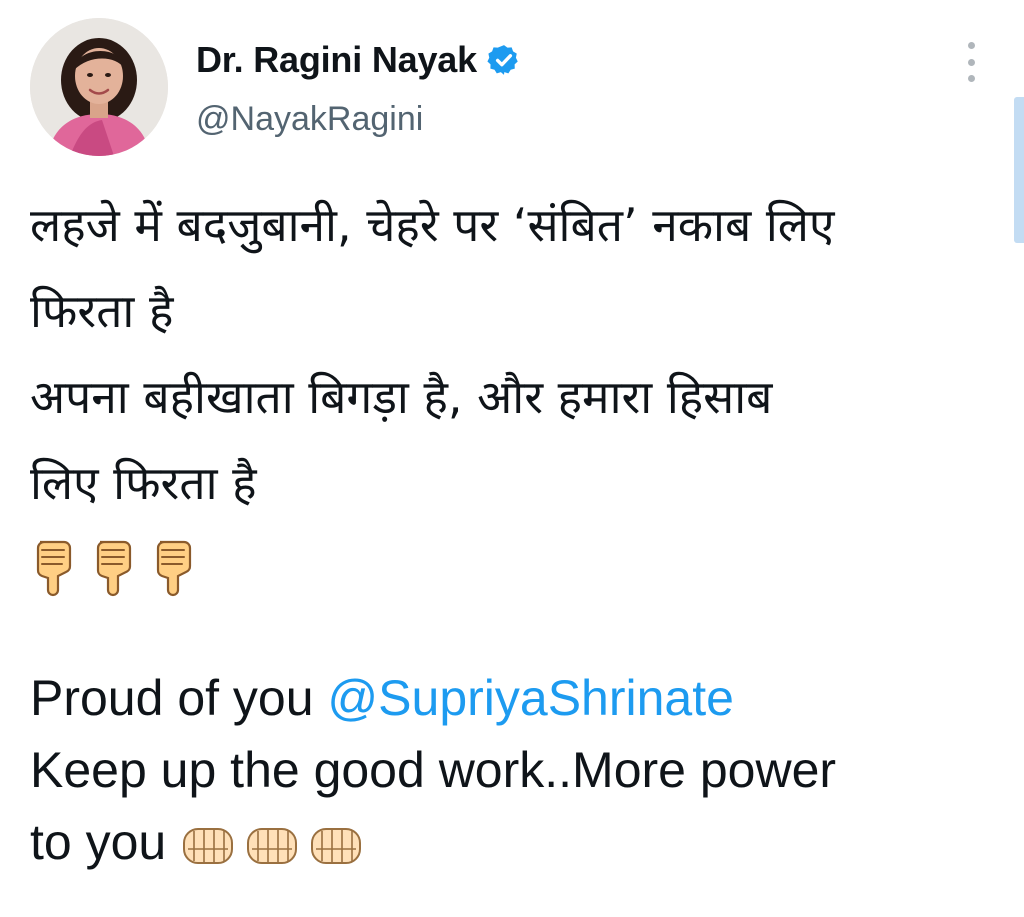 The width and height of the screenshot is (1024, 917). Describe the element at coordinates (102, 311) in the screenshot. I see `tweet-line: फिरता है` at that location.